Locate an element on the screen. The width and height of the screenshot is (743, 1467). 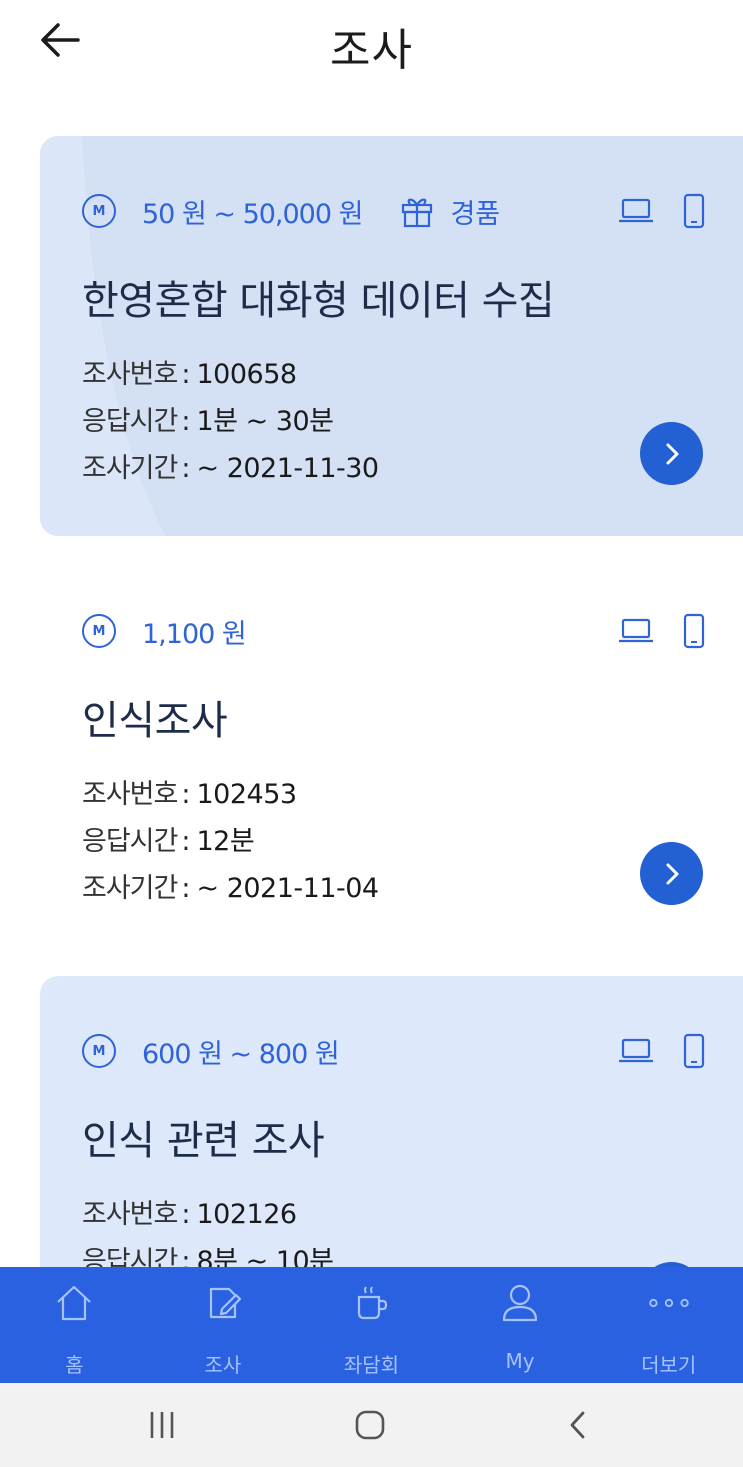
app-header: 조사 is located at coordinates (371, 44).